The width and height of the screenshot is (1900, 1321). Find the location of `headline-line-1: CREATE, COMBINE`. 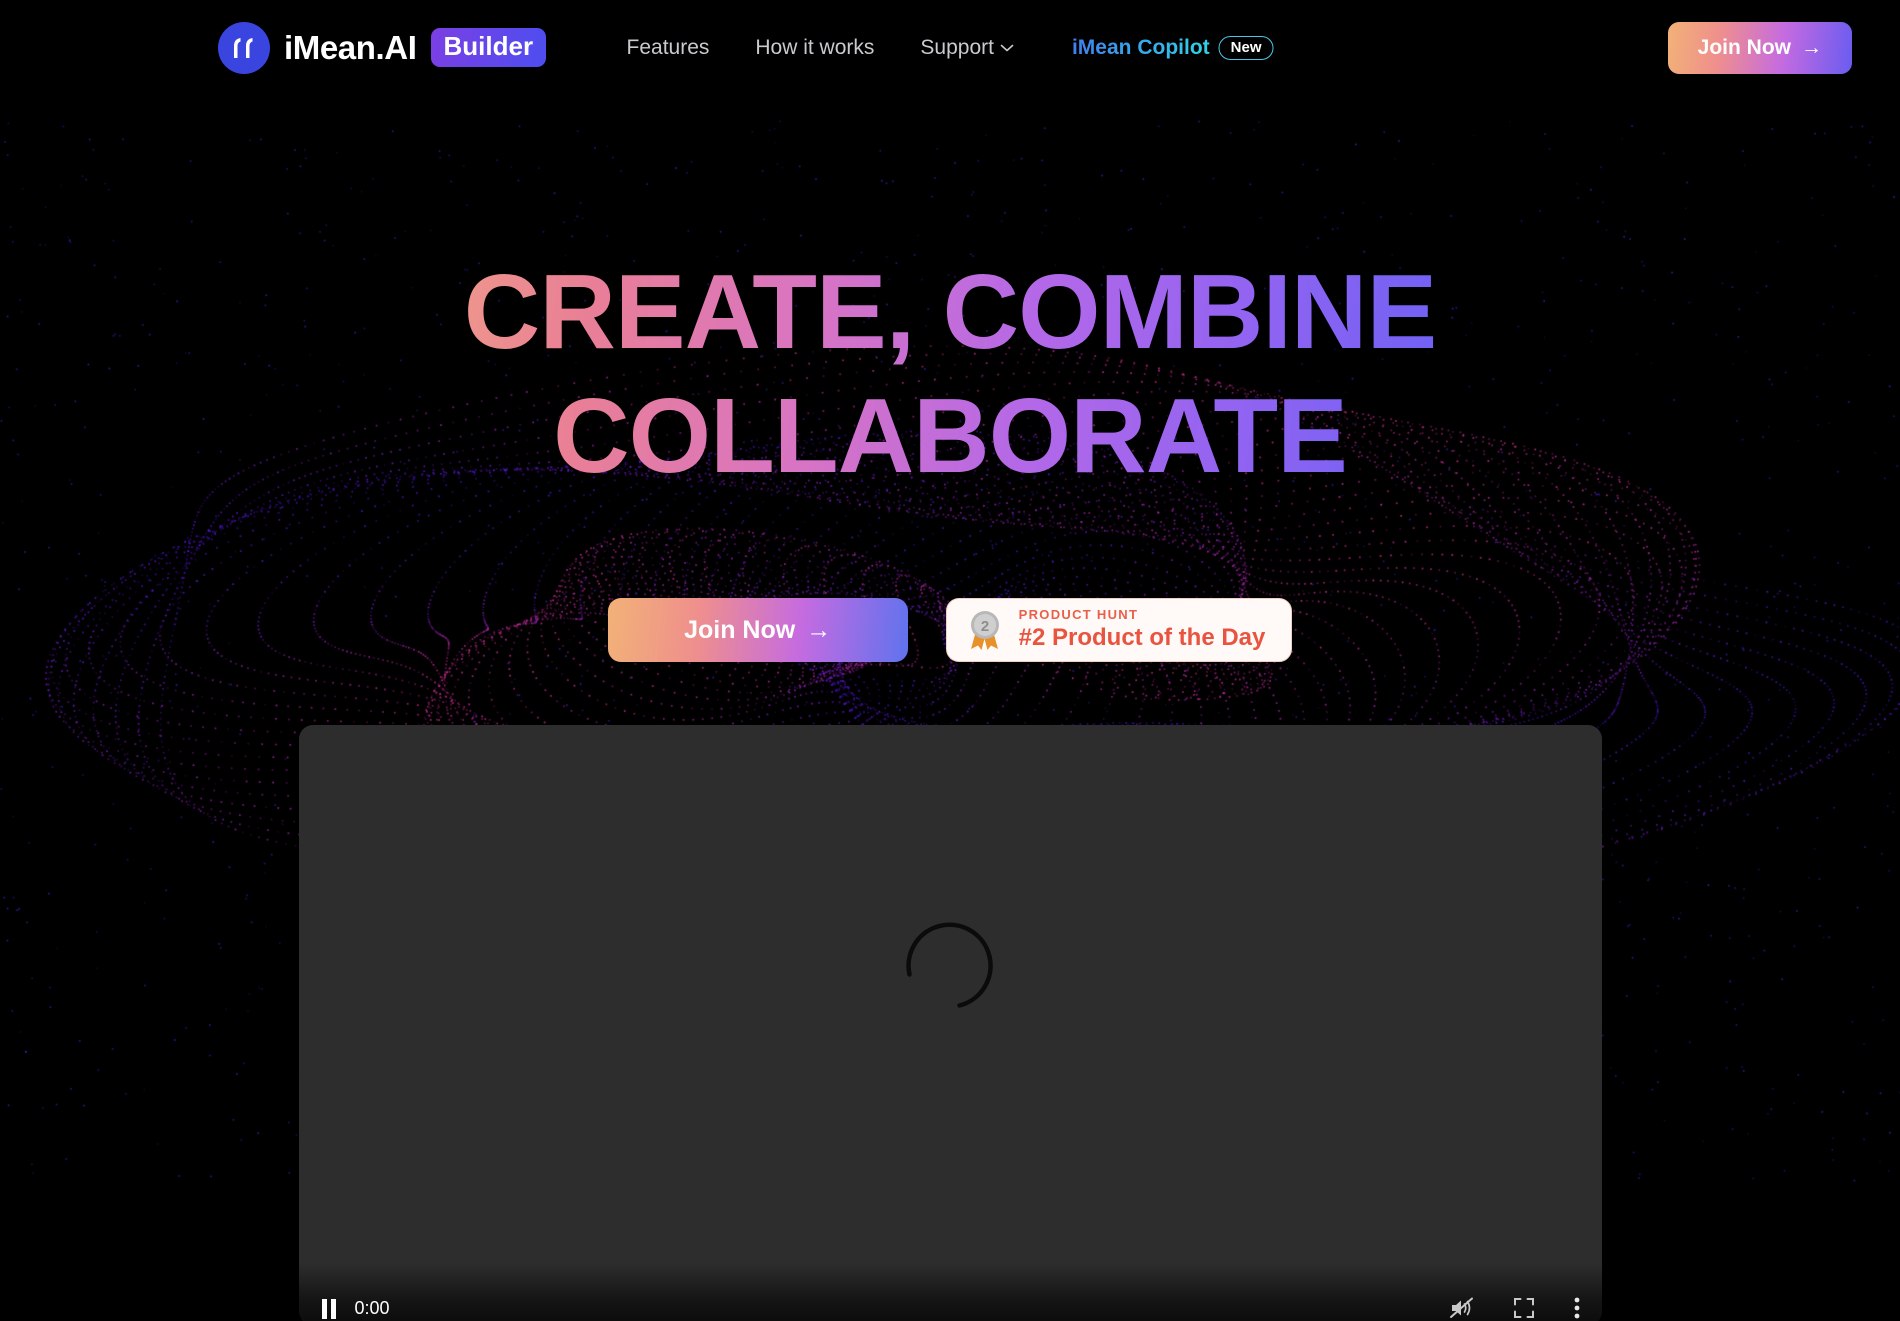

headline-line-1: CREATE, COMBINE is located at coordinates (950, 312).